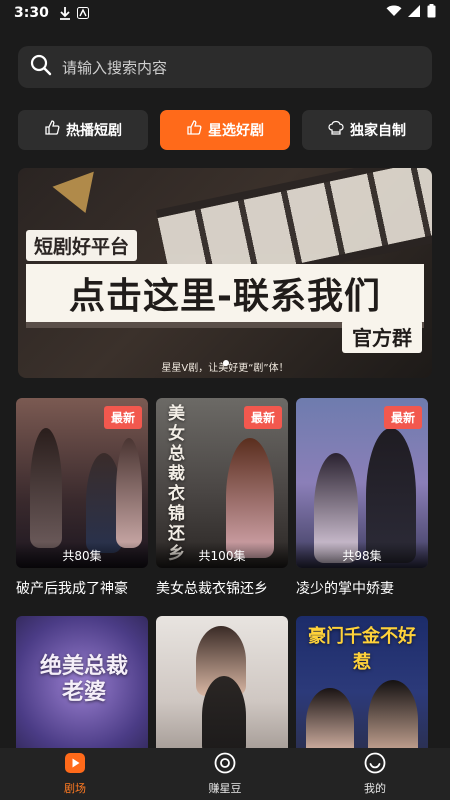  I want to click on coin-icon, so click(225, 764).